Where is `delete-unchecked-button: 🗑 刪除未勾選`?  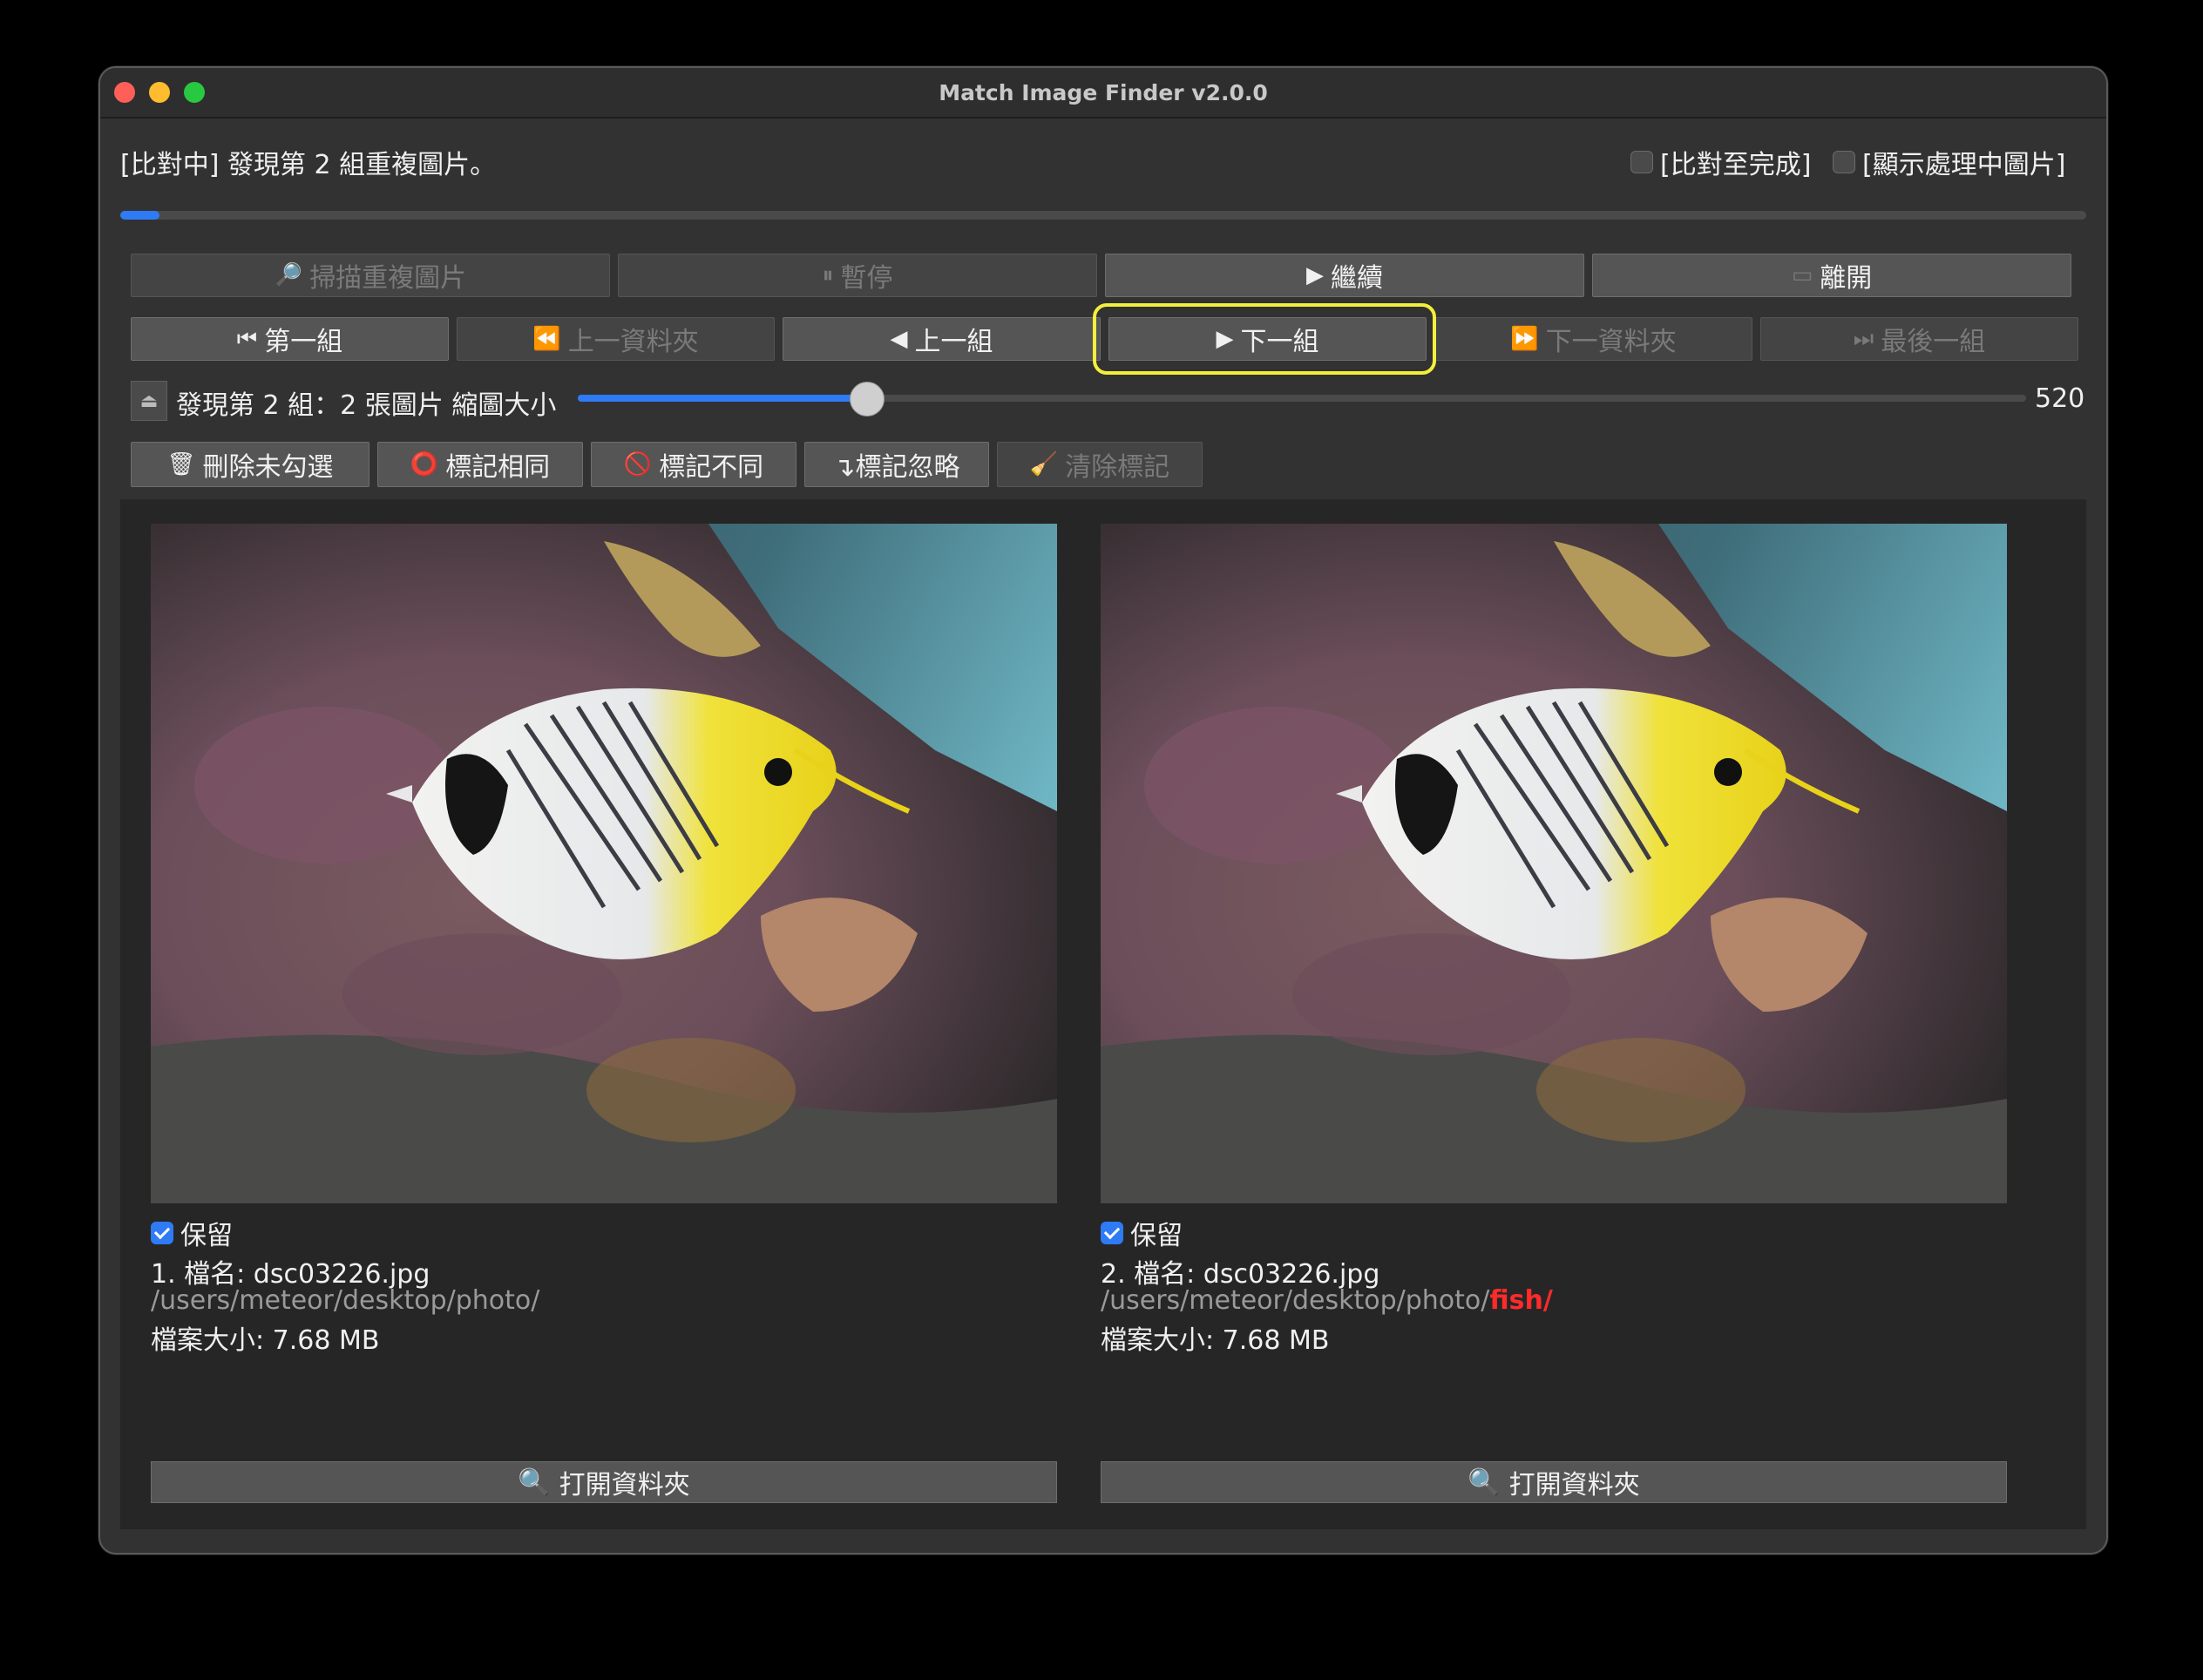
delete-unchecked-button: 🗑 刪除未勾選 is located at coordinates (250, 464).